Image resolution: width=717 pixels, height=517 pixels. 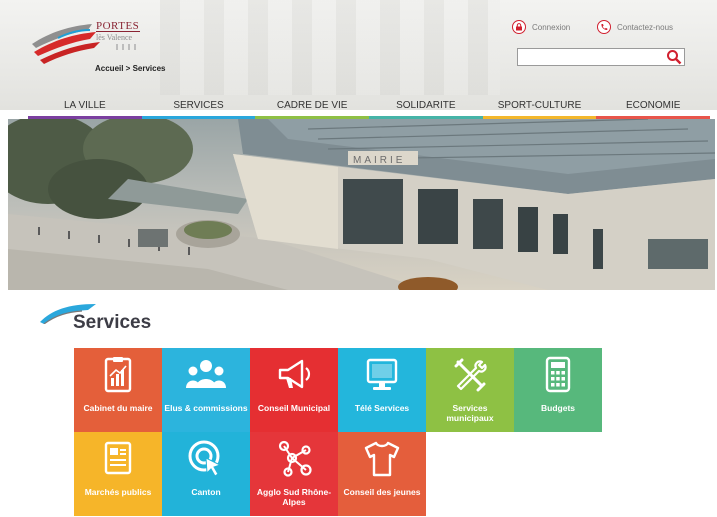 I want to click on tile-label: Canton, so click(x=206, y=492).